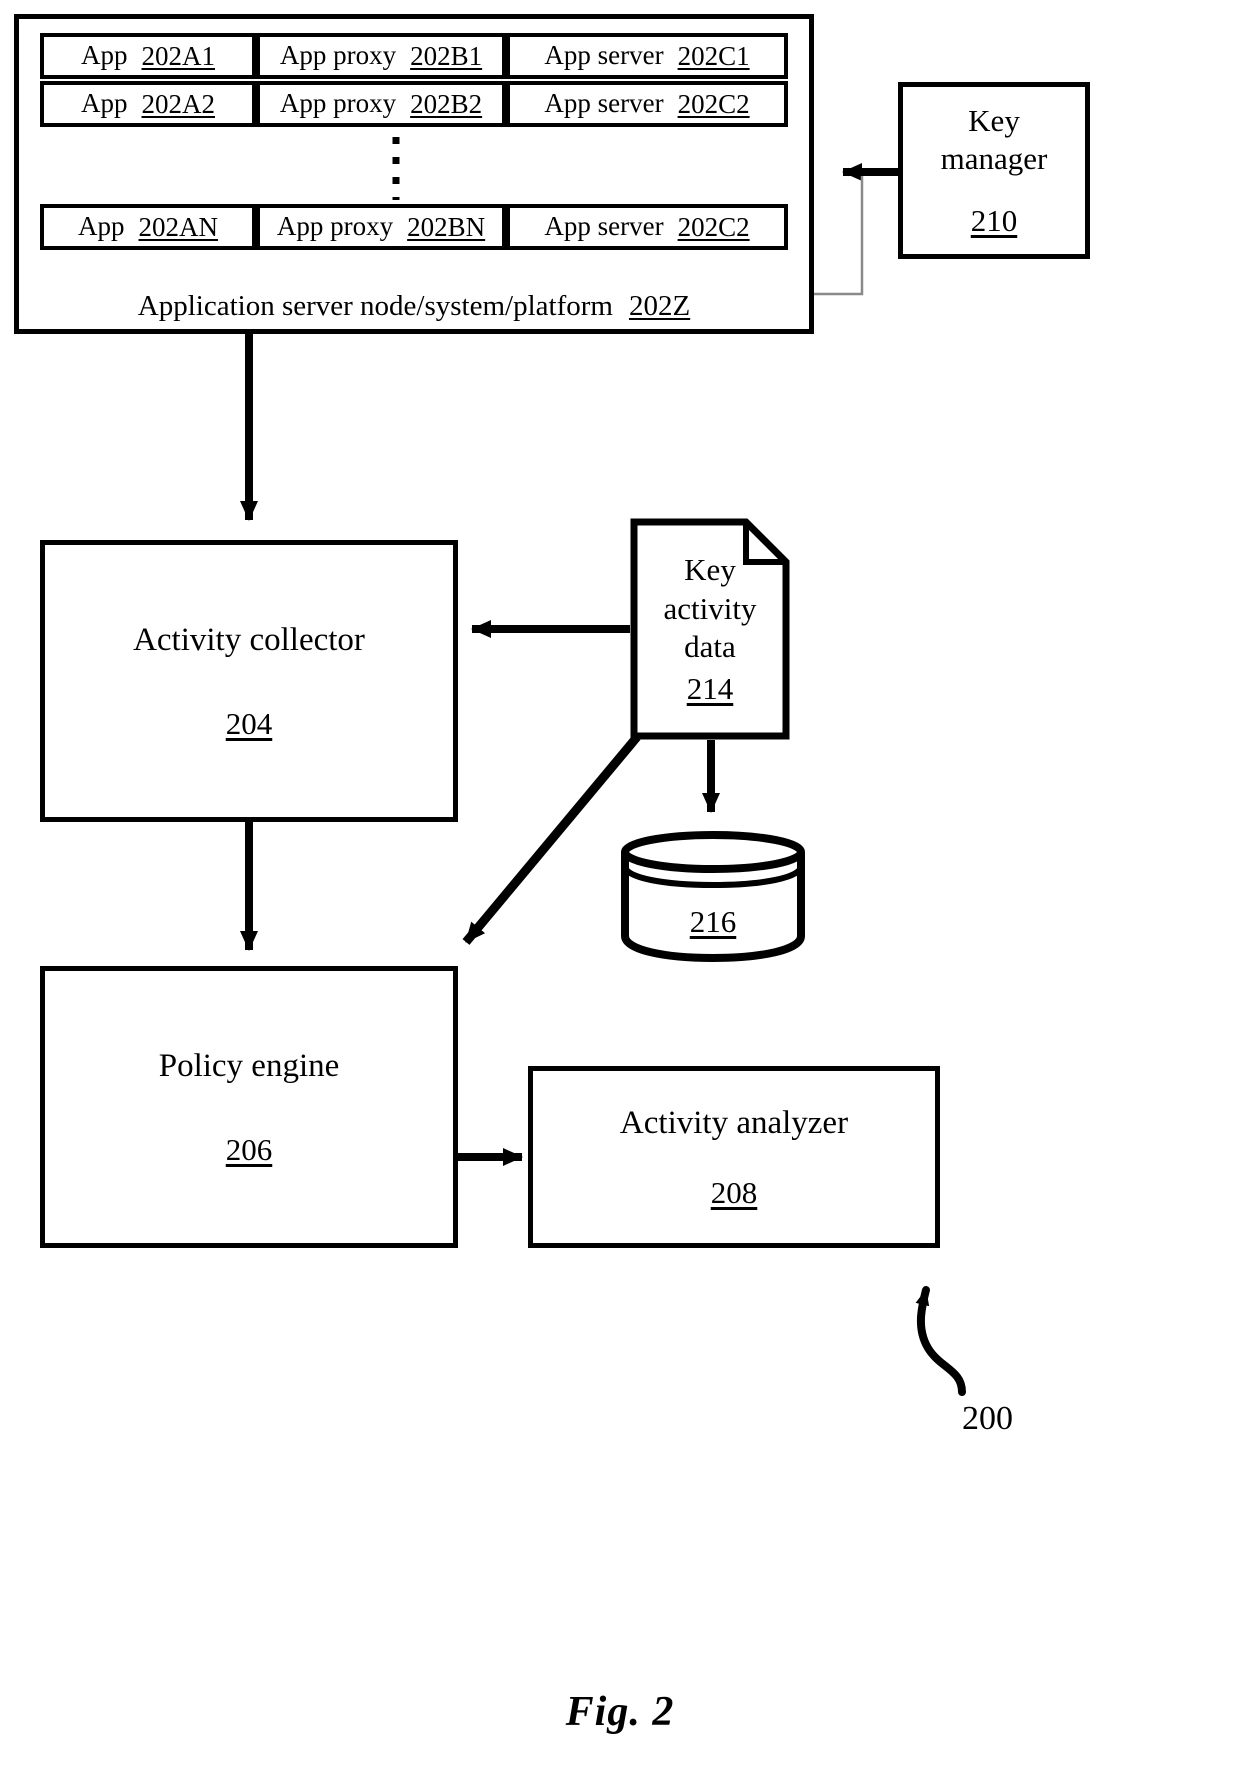  Describe the element at coordinates (710, 688) in the screenshot. I see `key-activity-data-ref: 214` at that location.